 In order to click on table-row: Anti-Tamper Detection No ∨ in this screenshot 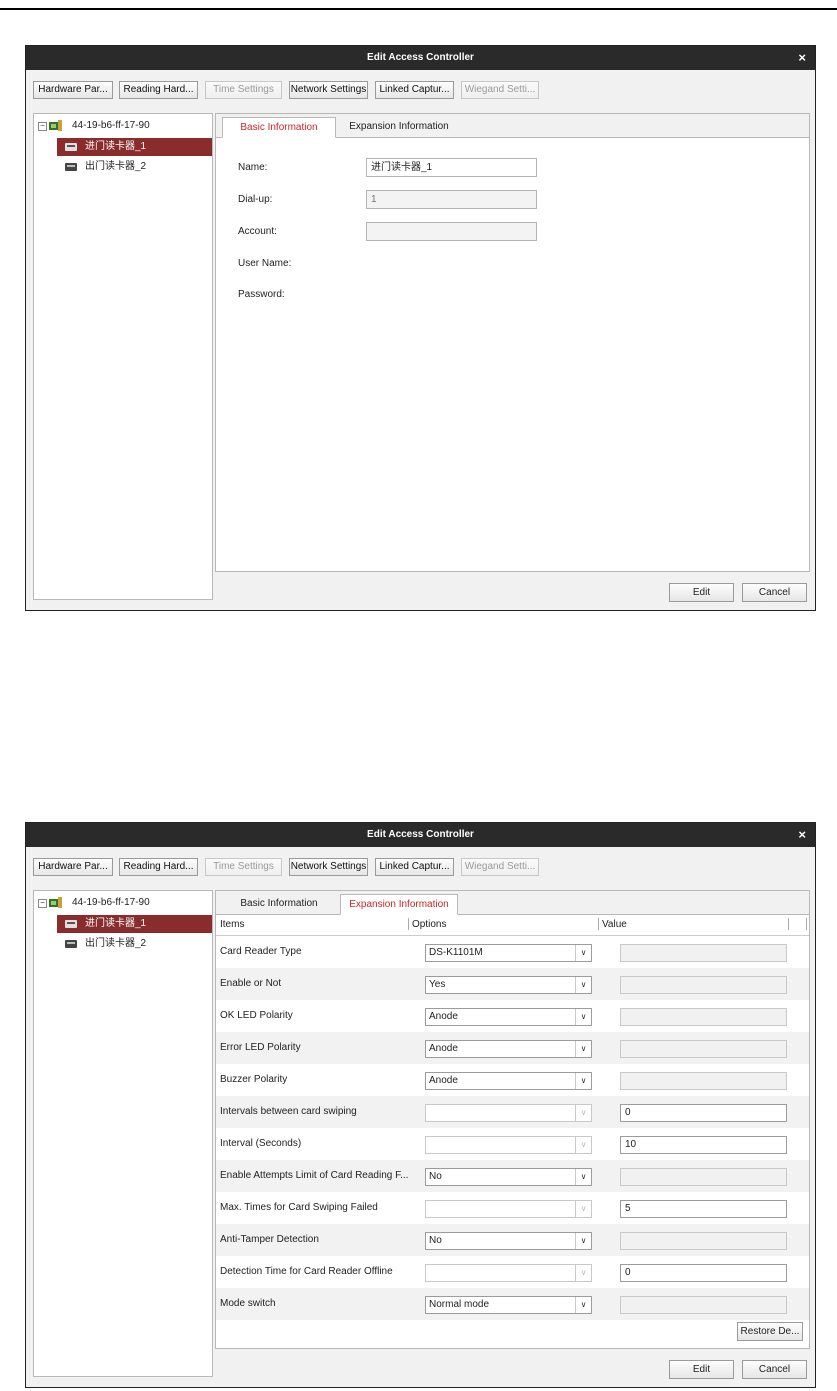, I will do `click(512, 1240)`.